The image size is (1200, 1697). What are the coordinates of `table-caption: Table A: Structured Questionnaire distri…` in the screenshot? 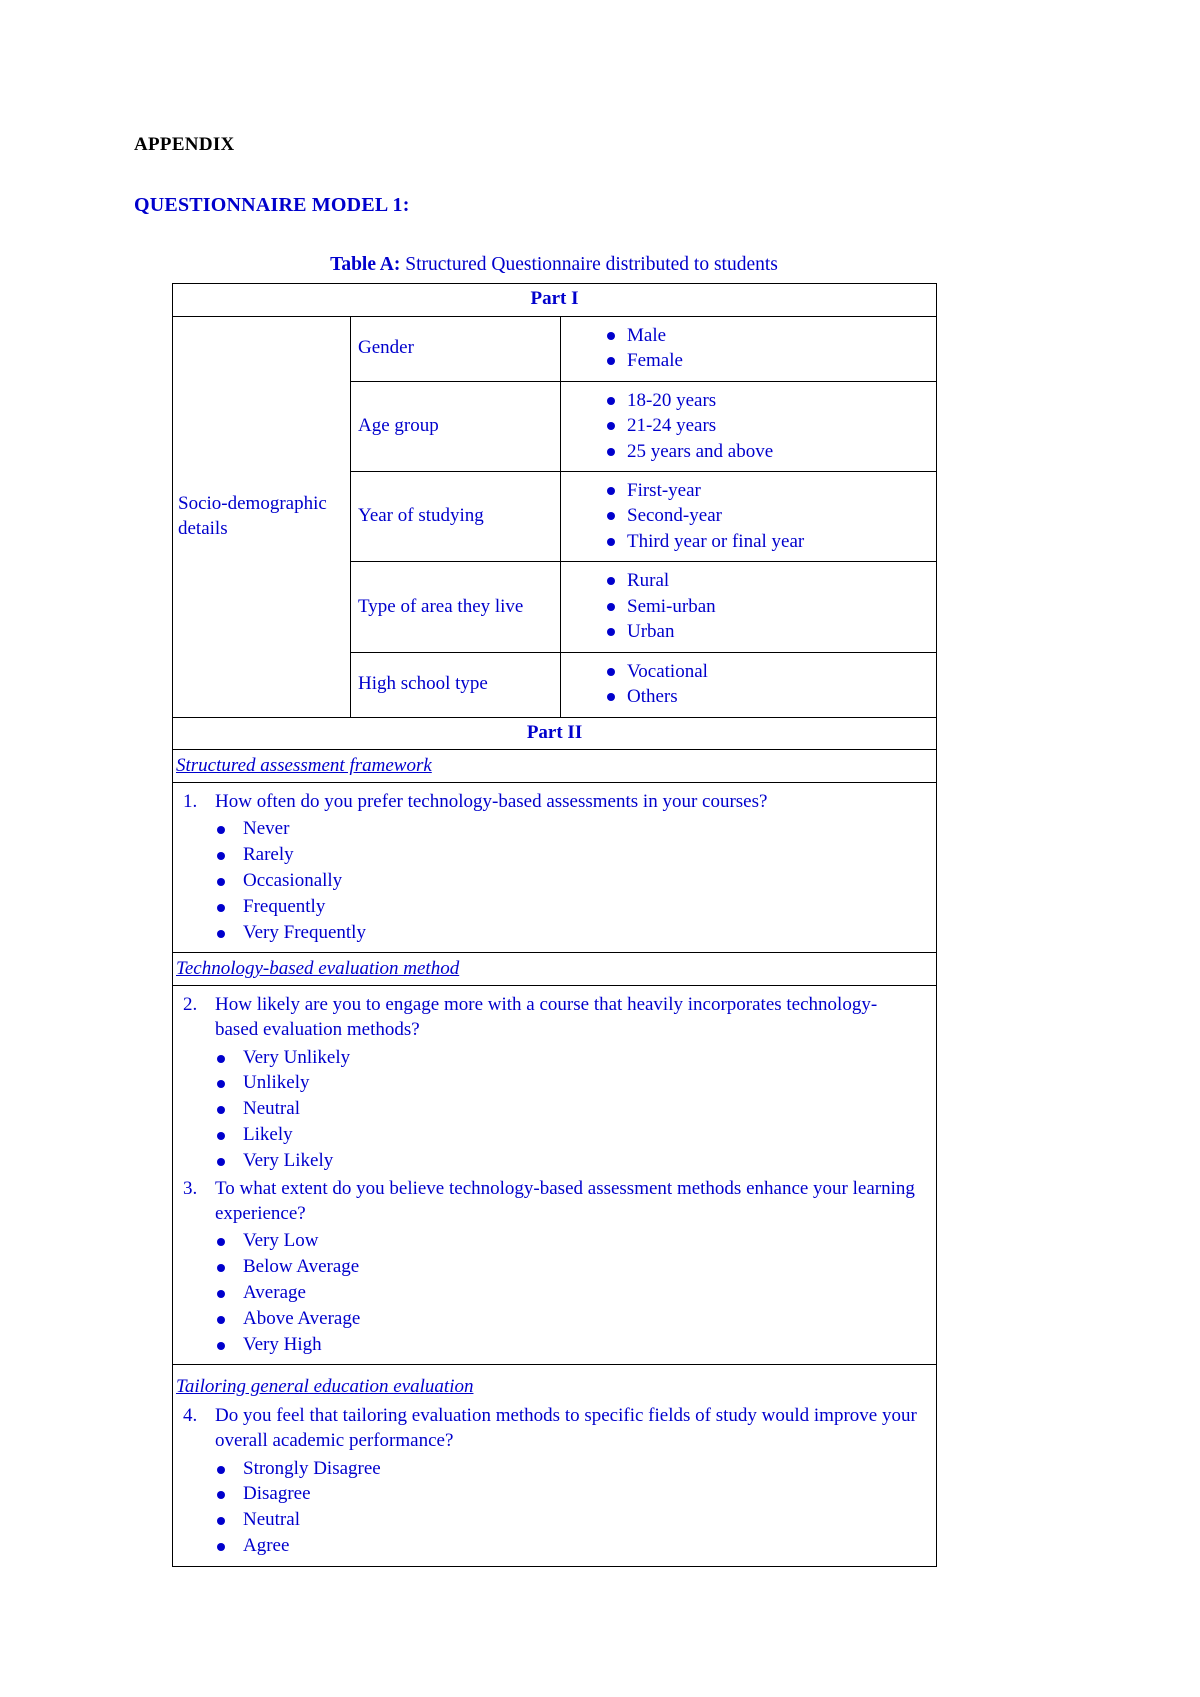 It's located at (554, 265).